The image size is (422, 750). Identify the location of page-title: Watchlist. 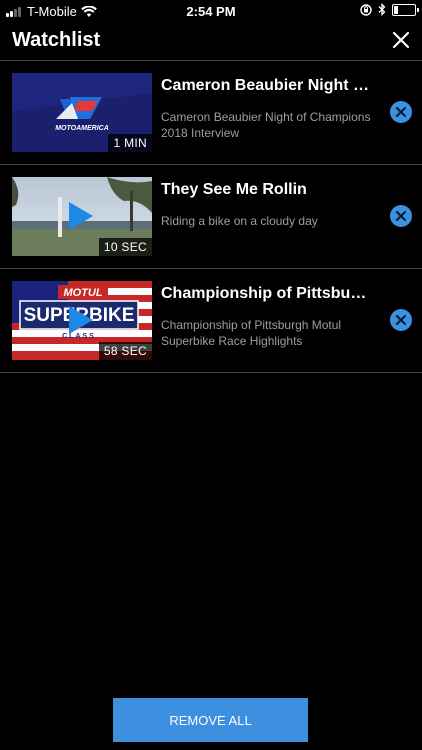
(56, 40).